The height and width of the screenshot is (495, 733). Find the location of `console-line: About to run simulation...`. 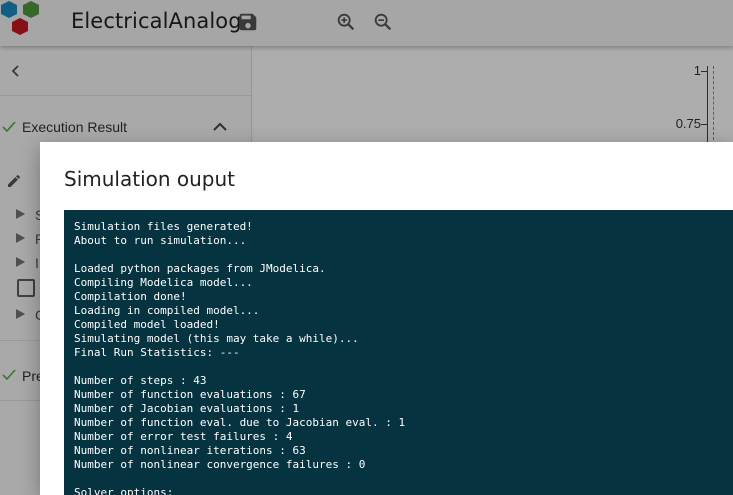

console-line: About to run simulation... is located at coordinates (160, 240).